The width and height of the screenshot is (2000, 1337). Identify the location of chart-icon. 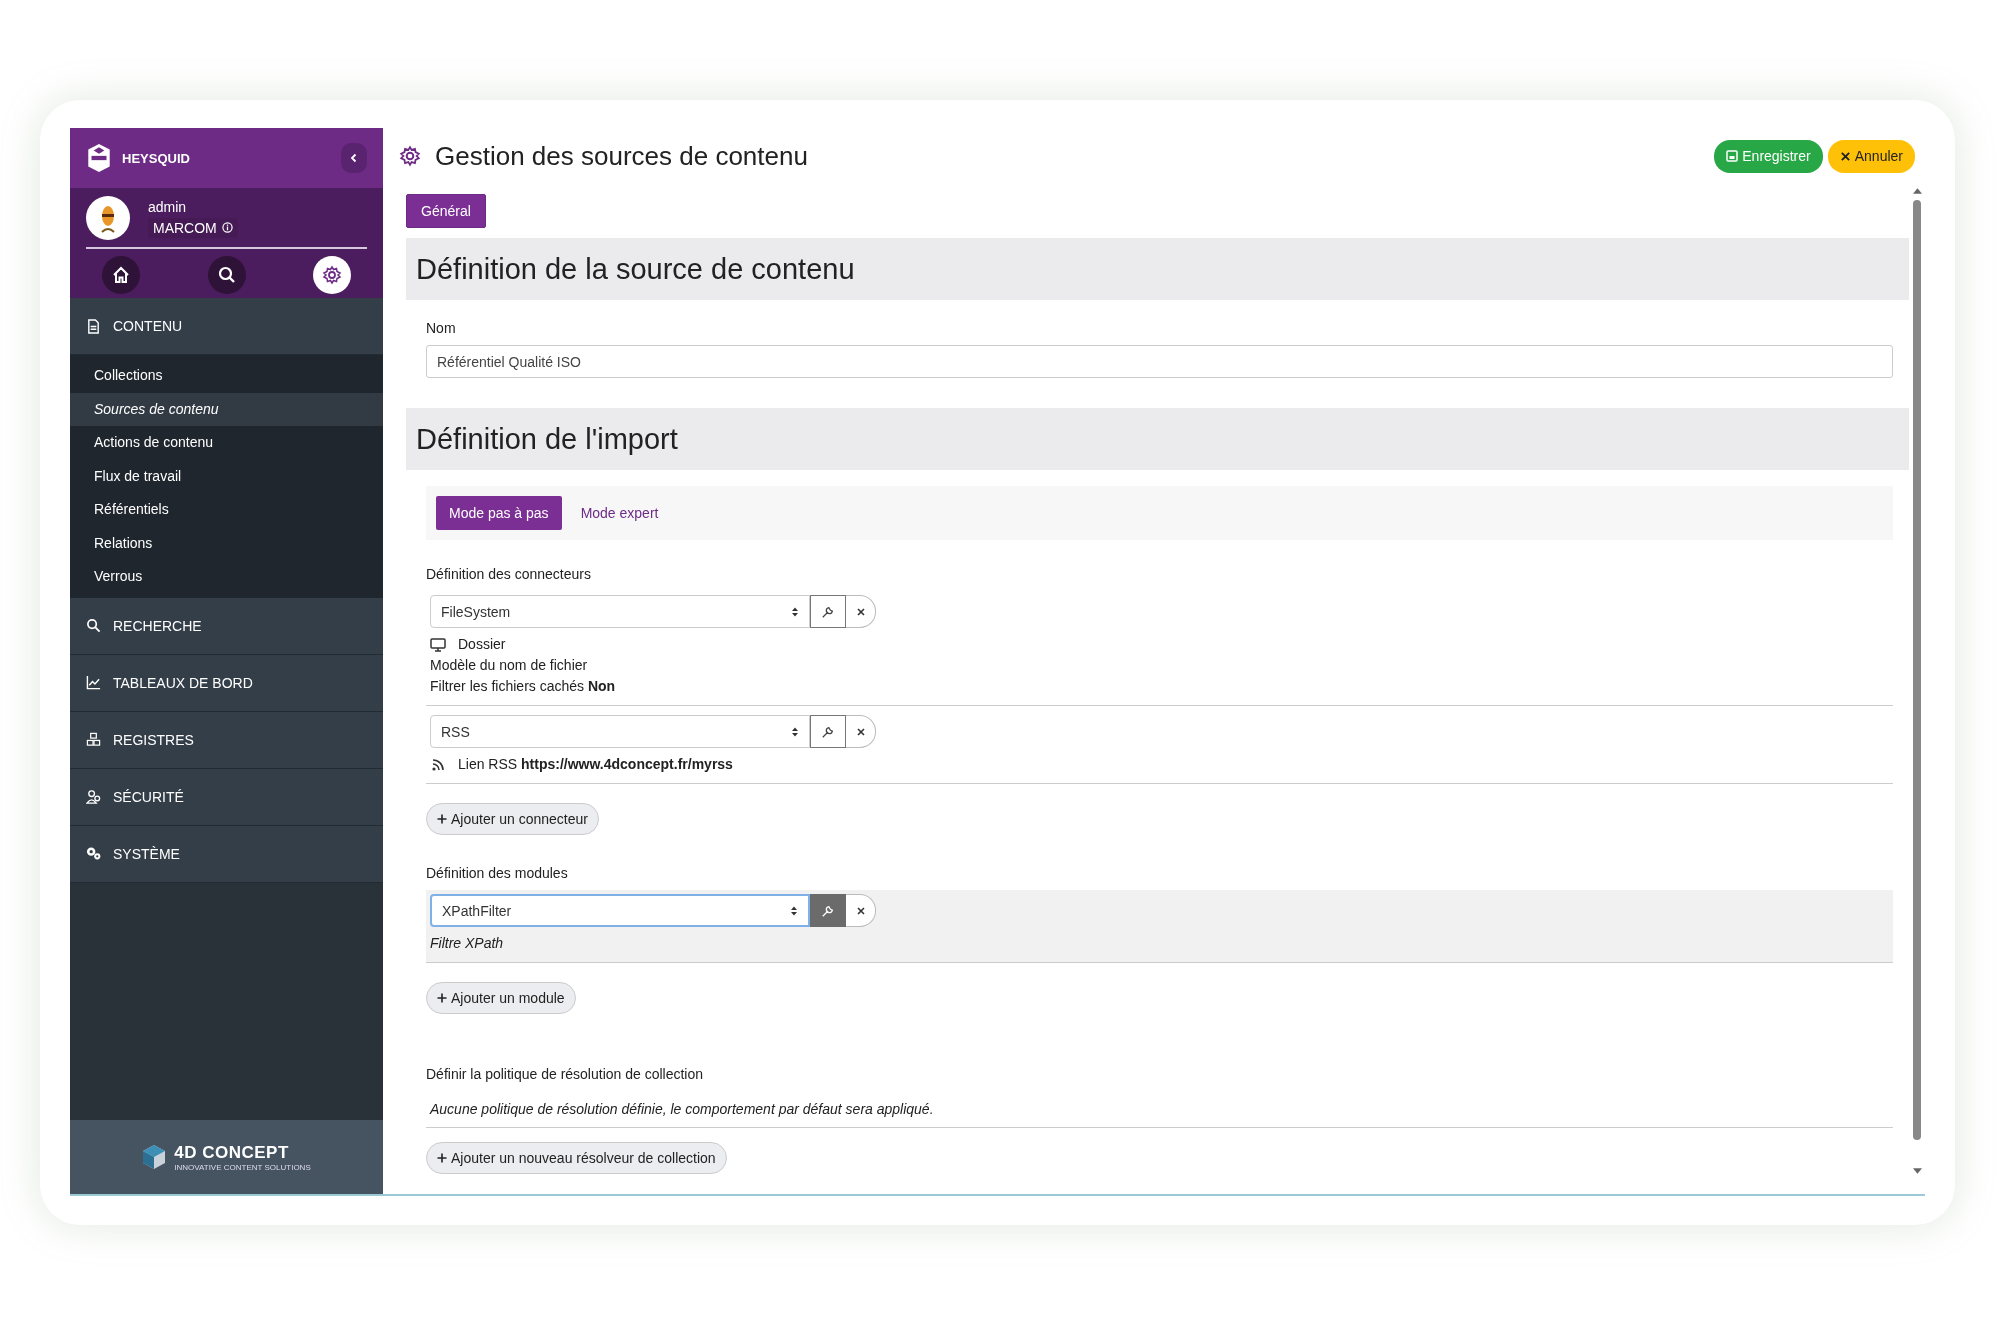
(93, 682).